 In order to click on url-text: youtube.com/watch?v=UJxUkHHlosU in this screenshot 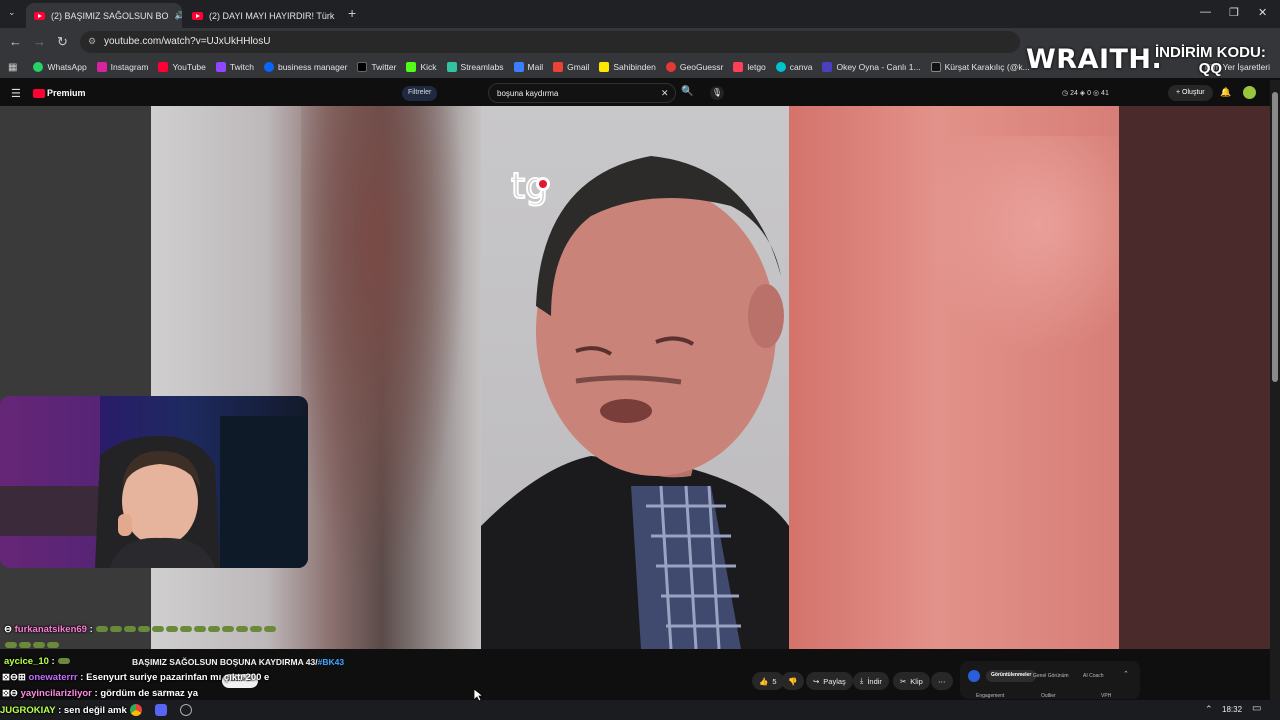, I will do `click(187, 41)`.